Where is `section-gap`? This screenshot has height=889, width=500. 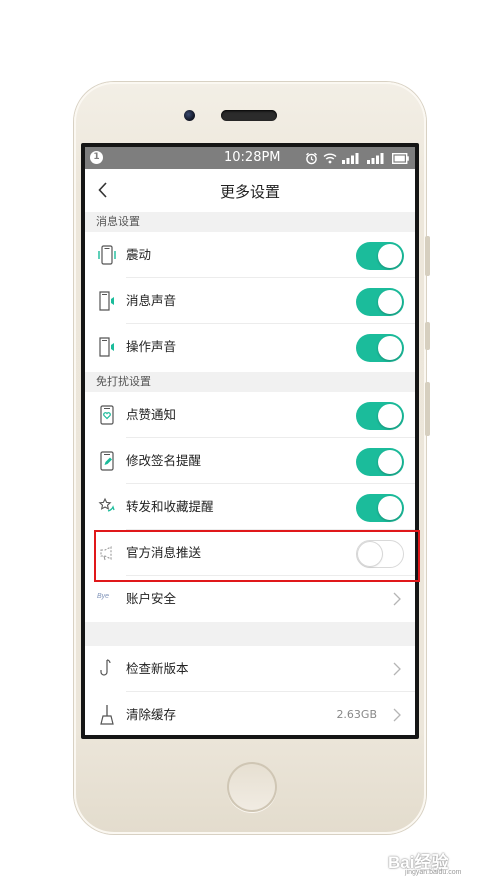
section-gap is located at coordinates (250, 634).